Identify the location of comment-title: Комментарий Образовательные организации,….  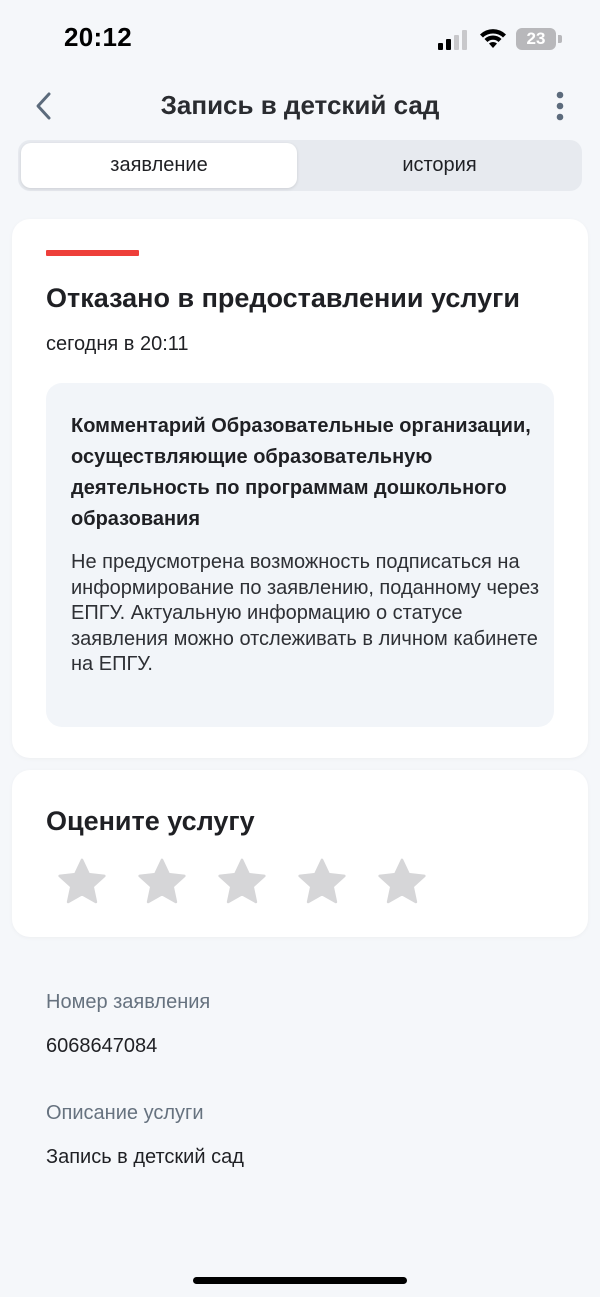
(301, 472).